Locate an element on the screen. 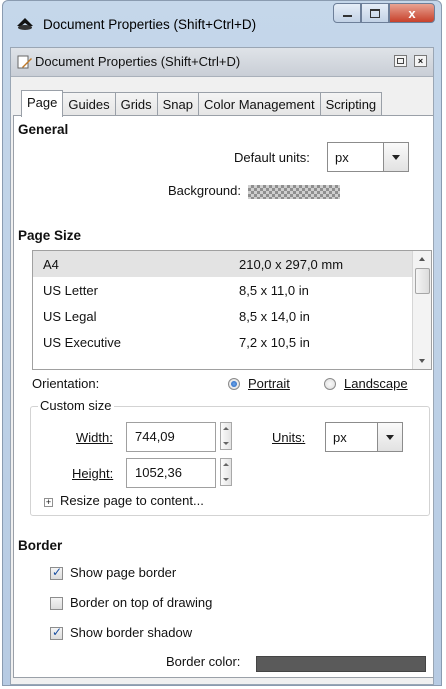  page-size-name: US Legal is located at coordinates (70, 316).